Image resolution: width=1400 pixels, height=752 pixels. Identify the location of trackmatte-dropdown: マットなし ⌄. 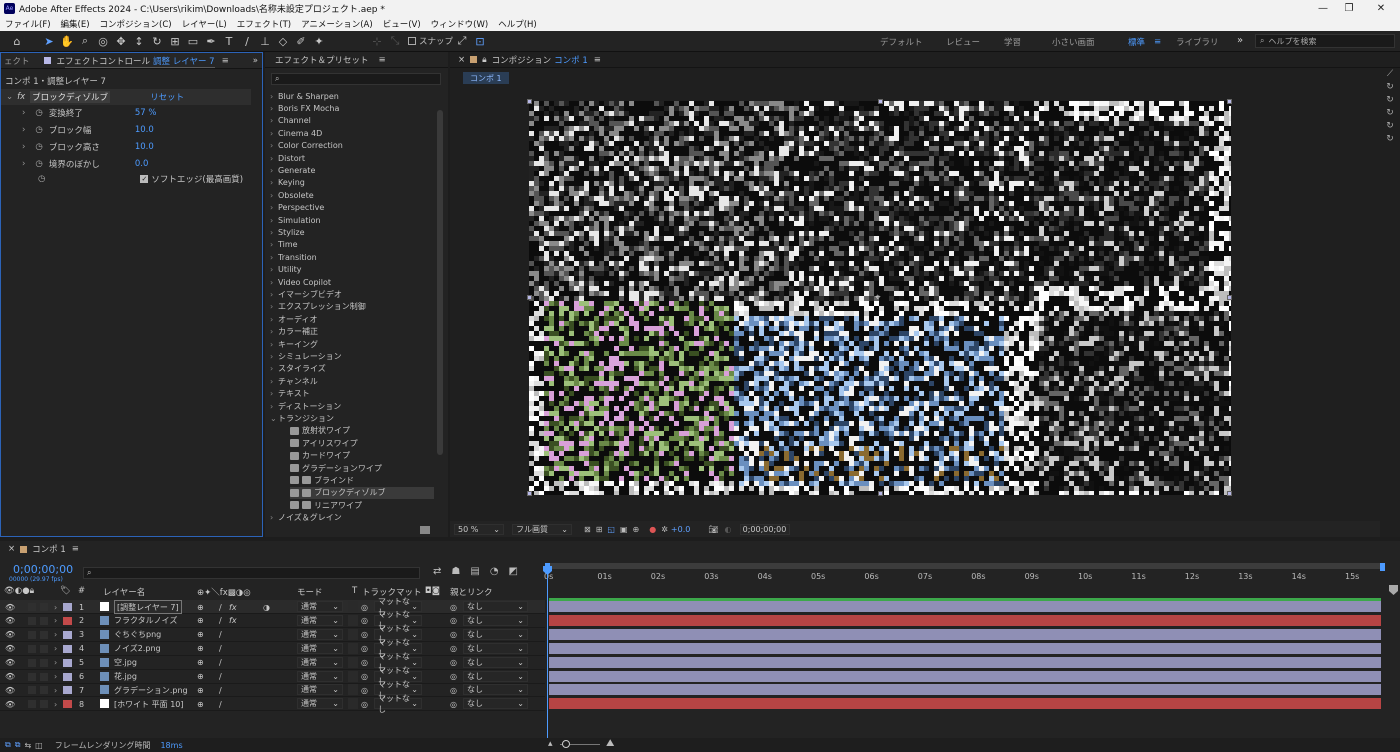
(398, 704).